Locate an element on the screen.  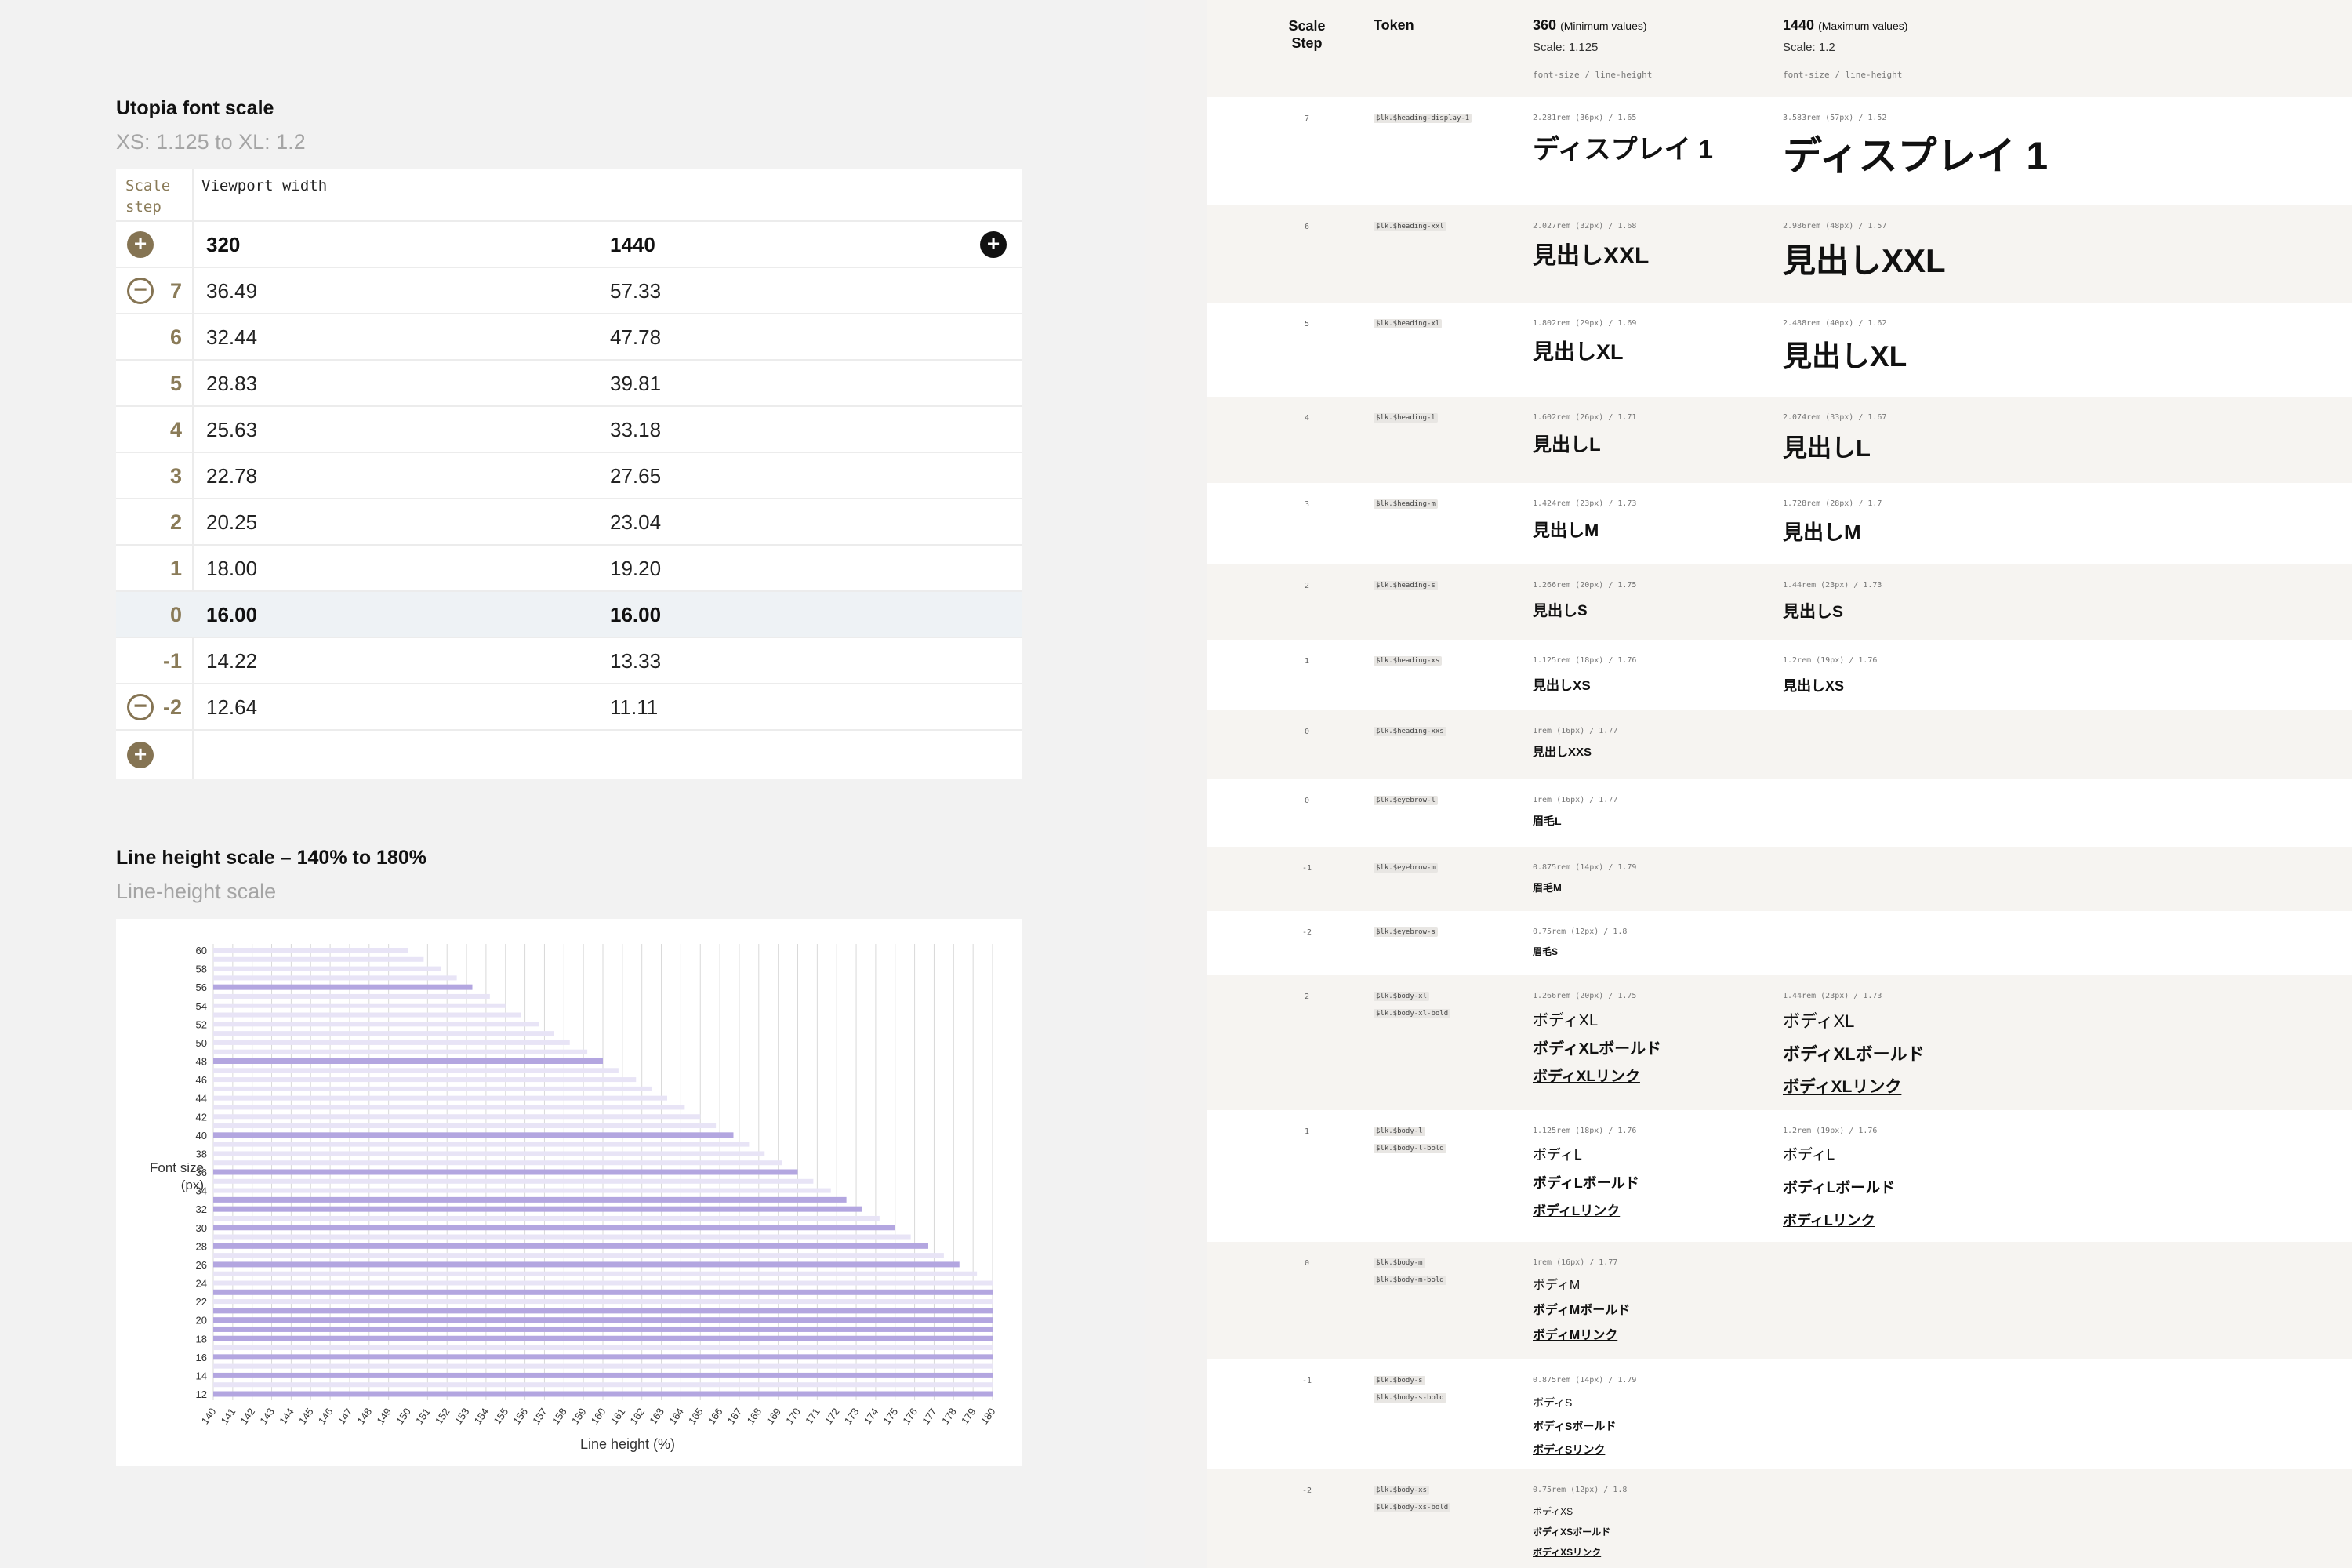
scale-row: 5 28.83 39.81 is located at coordinates (569, 384).